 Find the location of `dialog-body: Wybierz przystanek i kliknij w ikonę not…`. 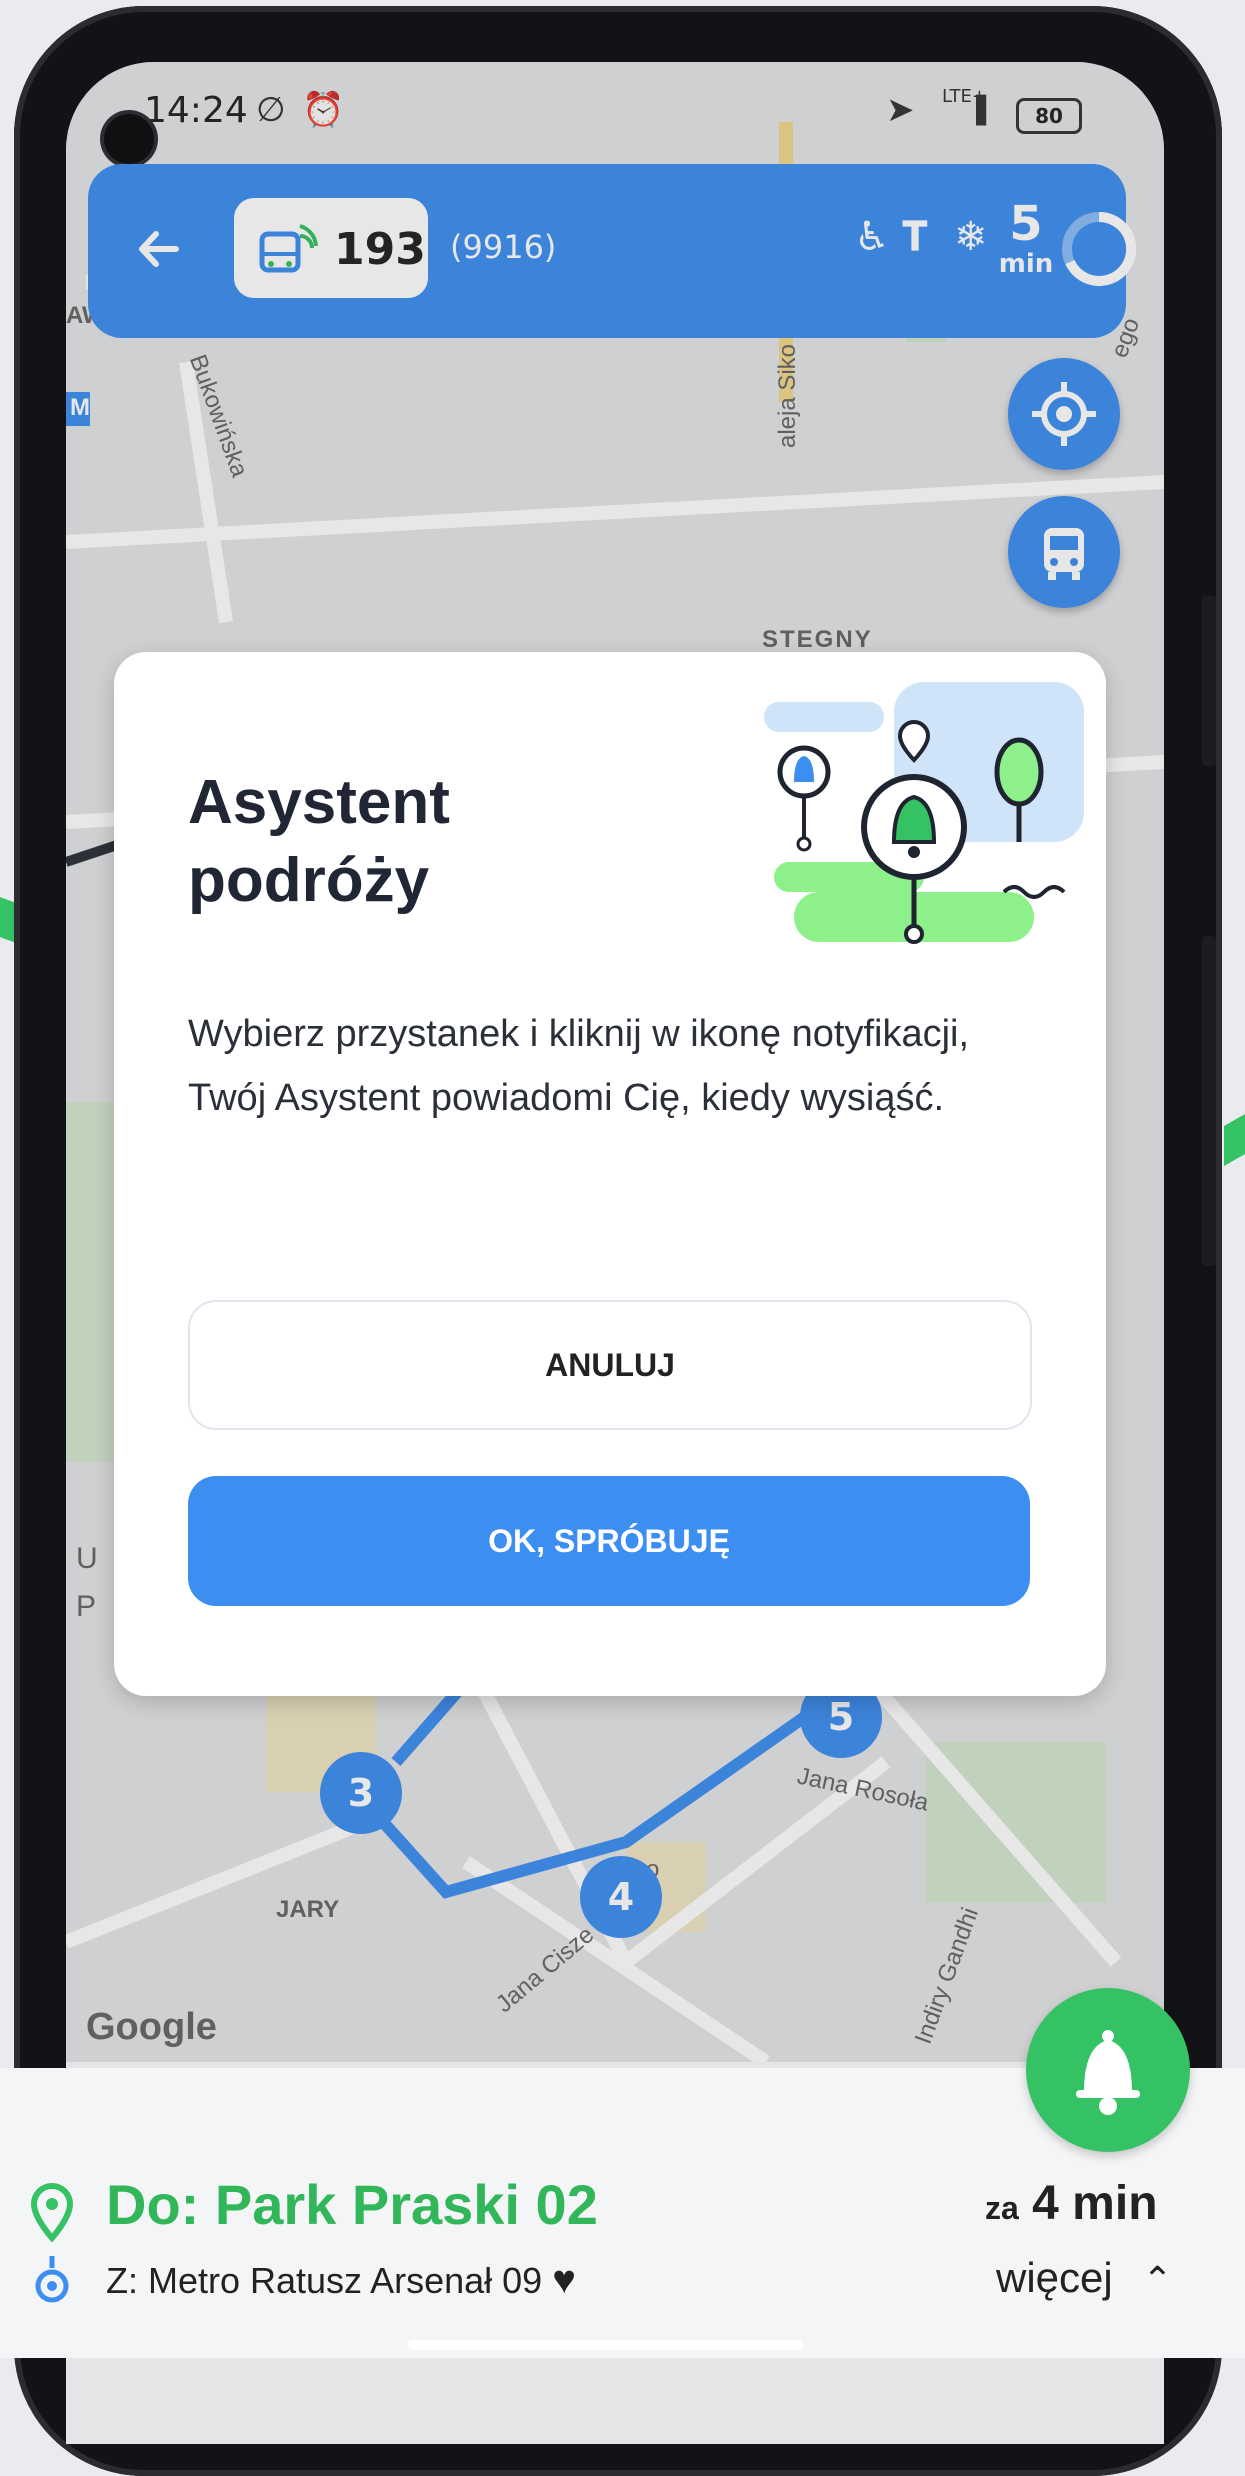

dialog-body: Wybierz przystanek i kliknij w ikonę not… is located at coordinates (579, 1066).